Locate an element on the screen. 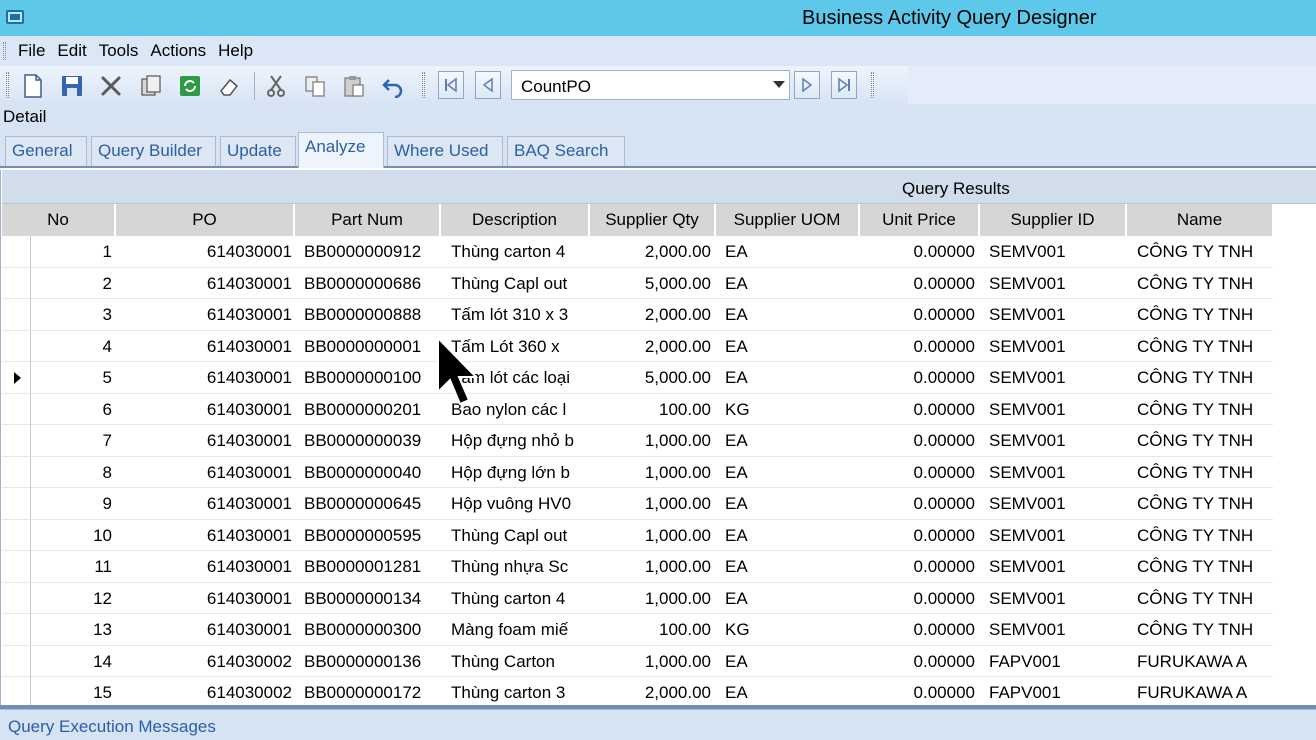 This screenshot has height=740, width=1316. clear-icon is located at coordinates (229, 86).